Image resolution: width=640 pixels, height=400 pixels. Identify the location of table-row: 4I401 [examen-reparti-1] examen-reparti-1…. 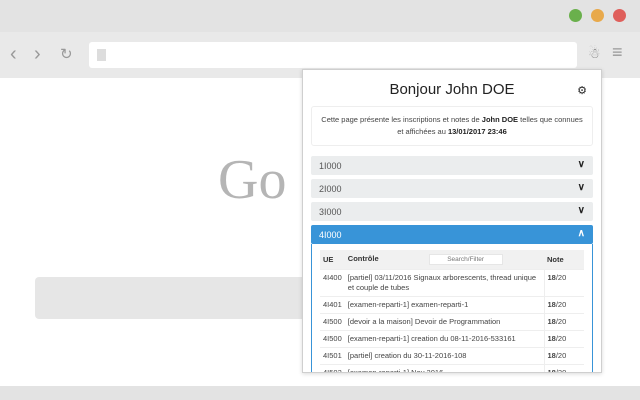
(452, 305).